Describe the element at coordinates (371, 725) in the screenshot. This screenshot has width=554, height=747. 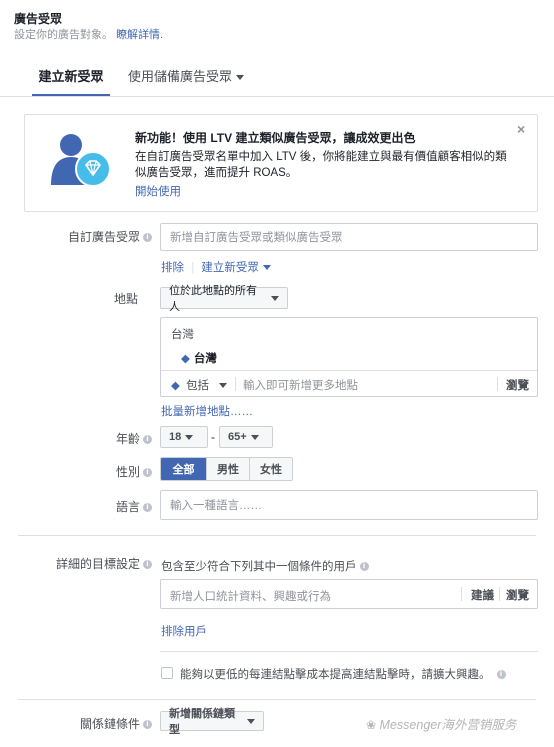
I see `wechat-icon: ❀` at that location.